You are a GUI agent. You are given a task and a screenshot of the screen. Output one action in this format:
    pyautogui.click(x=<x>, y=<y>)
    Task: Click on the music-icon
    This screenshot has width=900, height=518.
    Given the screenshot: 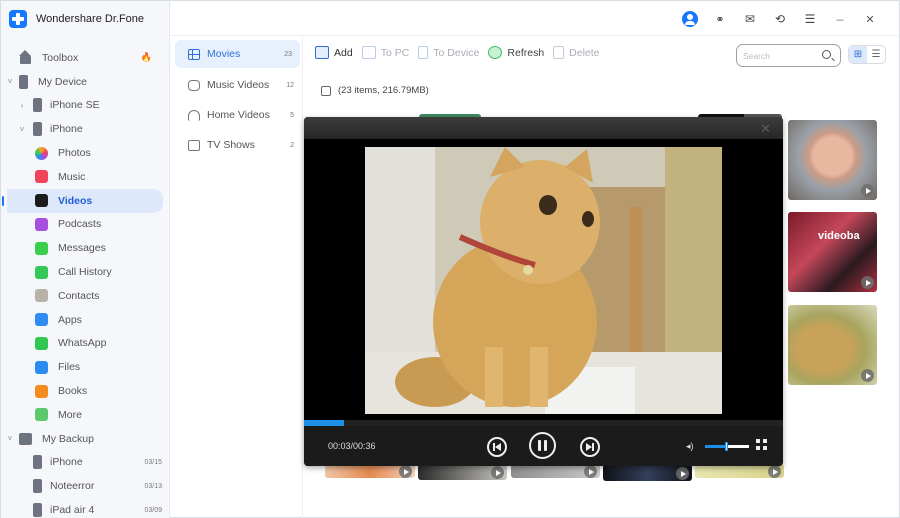 What is the action you would take?
    pyautogui.click(x=41, y=177)
    